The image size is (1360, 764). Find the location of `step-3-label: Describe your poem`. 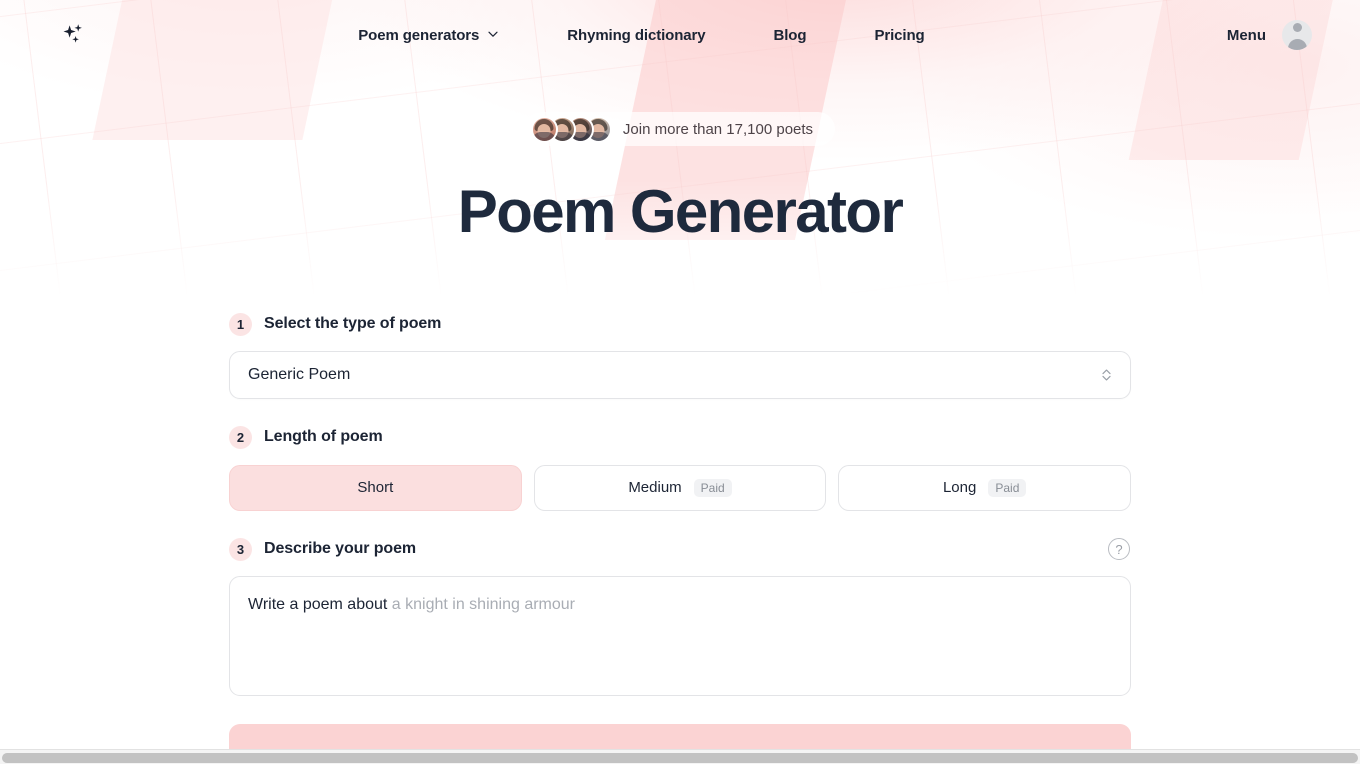

step-3-label: Describe your poem is located at coordinates (340, 549).